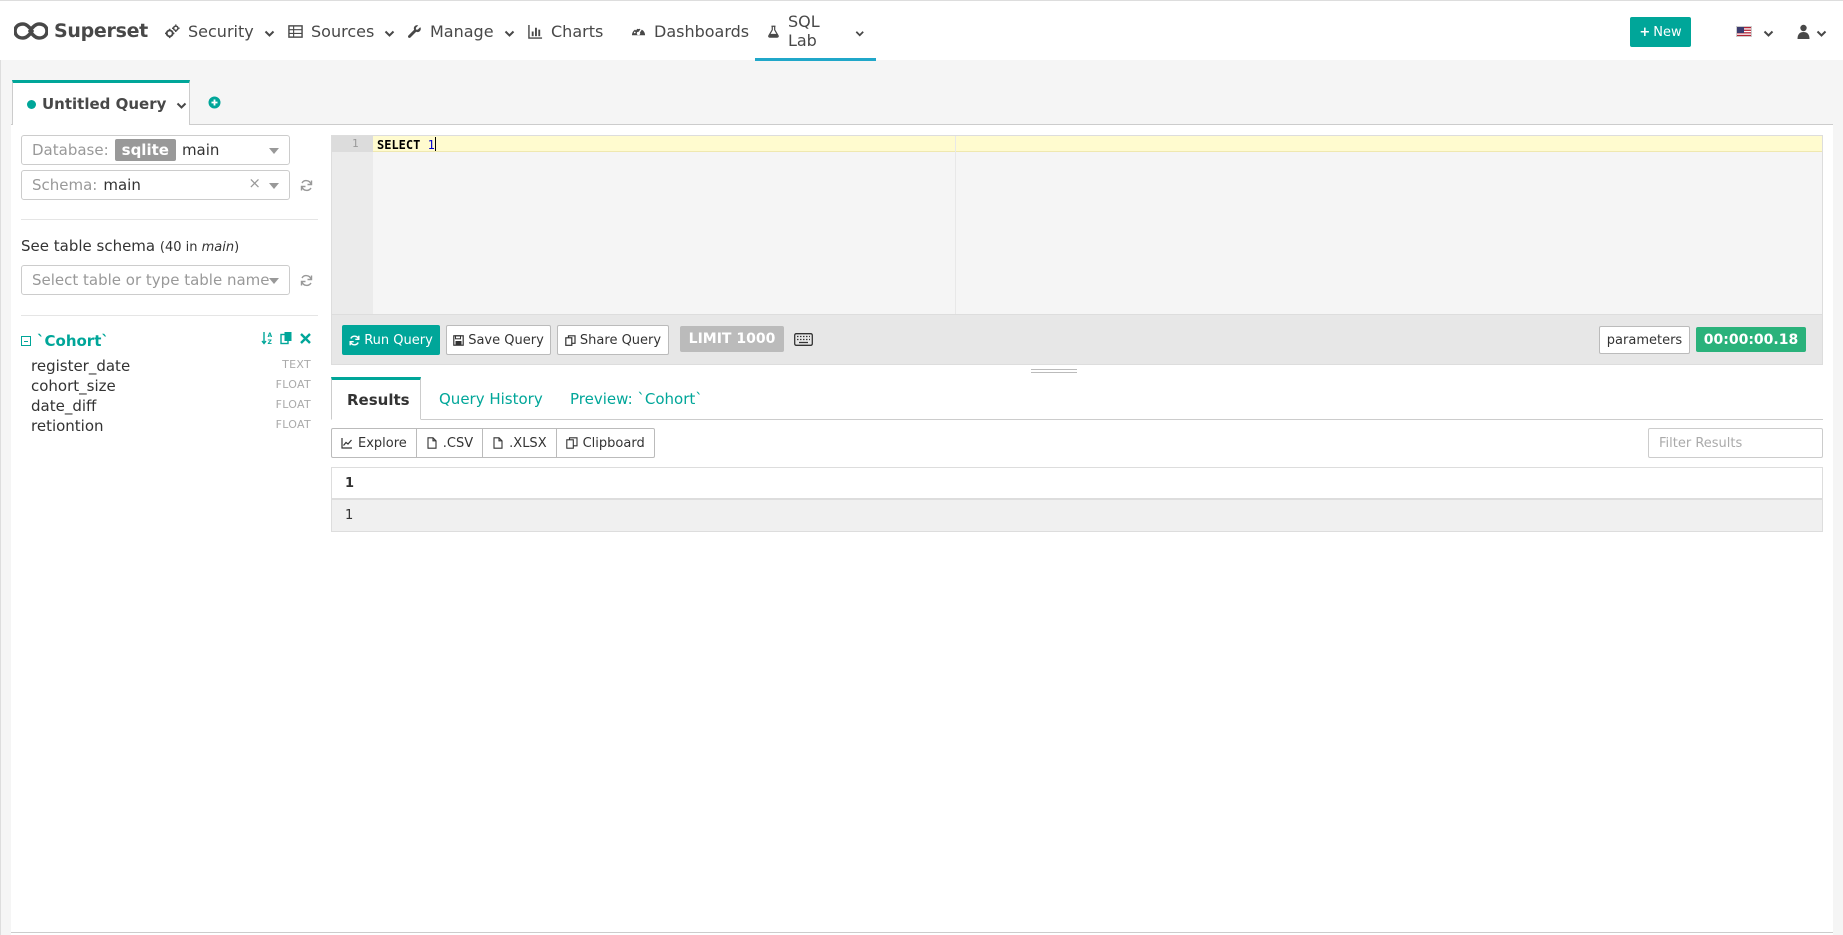  I want to click on table-schema-header: `Cohort`, so click(65, 341).